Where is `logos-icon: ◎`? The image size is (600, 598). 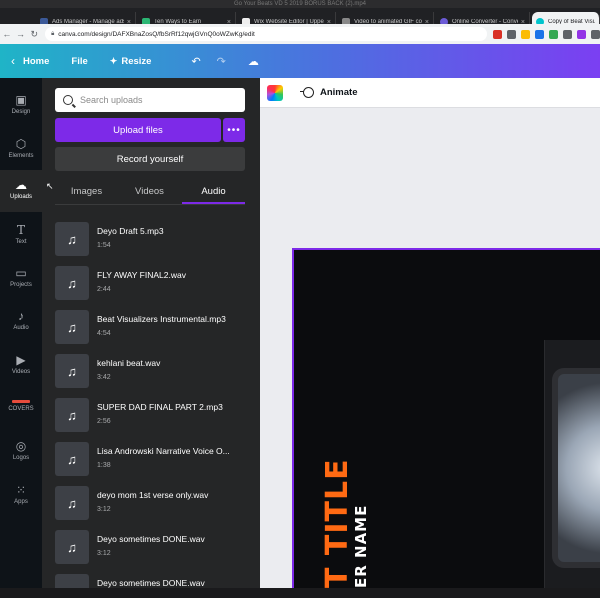
logos-icon: ◎ is located at coordinates (21, 446).